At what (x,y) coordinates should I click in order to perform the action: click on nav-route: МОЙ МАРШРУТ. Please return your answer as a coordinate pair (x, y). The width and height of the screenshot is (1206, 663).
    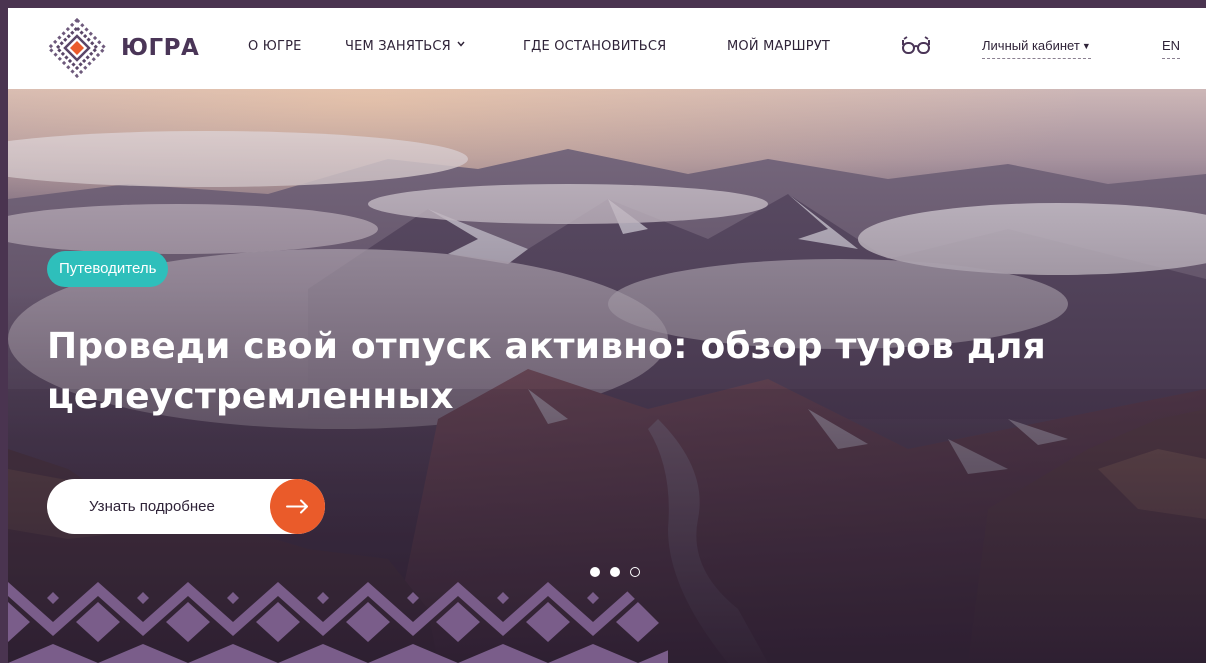
    Looking at the image, I should click on (778, 46).